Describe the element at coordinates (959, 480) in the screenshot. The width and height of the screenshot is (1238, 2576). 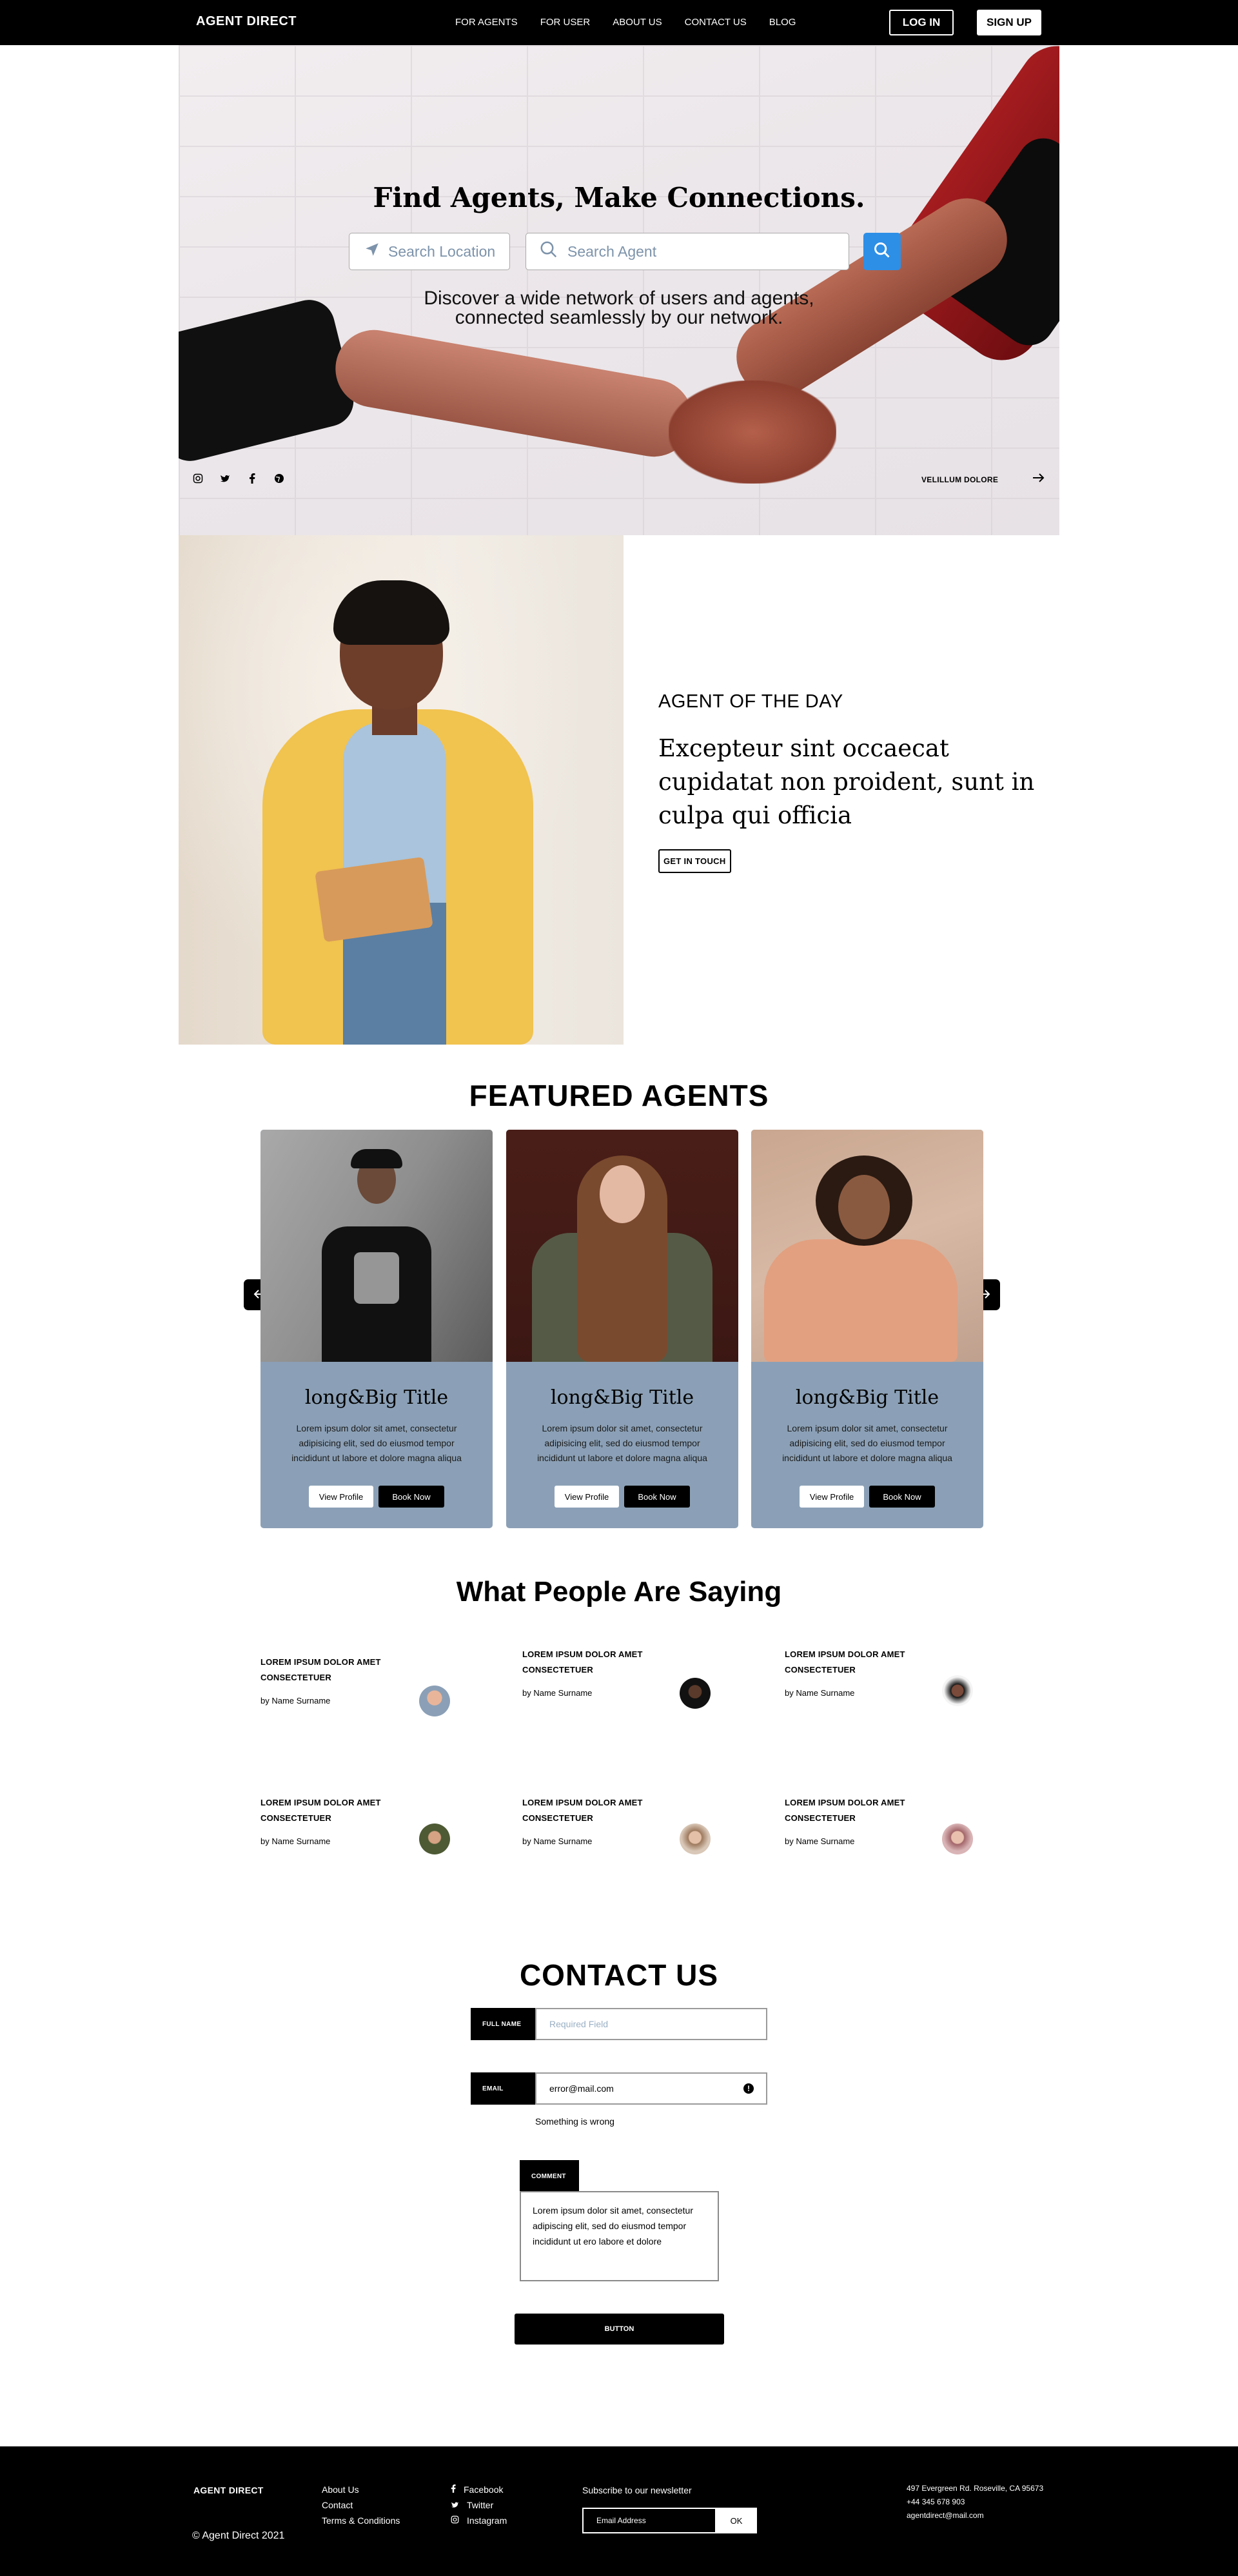
I see `hero-cta-link: VELILLUM DOLORE` at that location.